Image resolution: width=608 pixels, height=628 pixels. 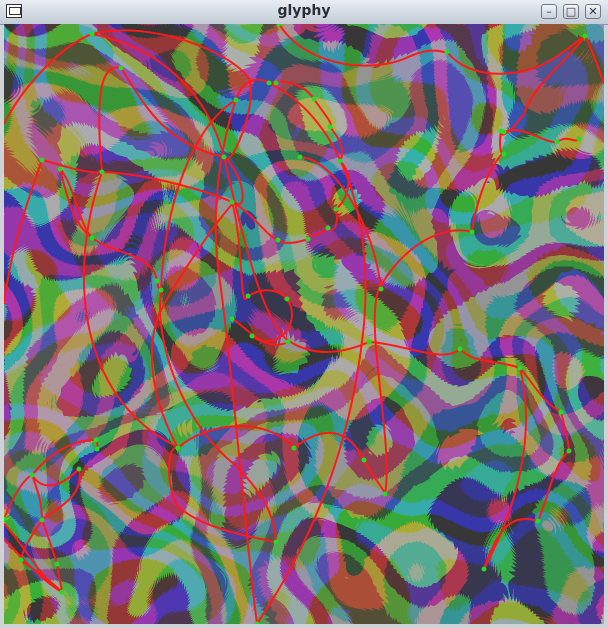 I want to click on close-icon: ✕, so click(x=593, y=11).